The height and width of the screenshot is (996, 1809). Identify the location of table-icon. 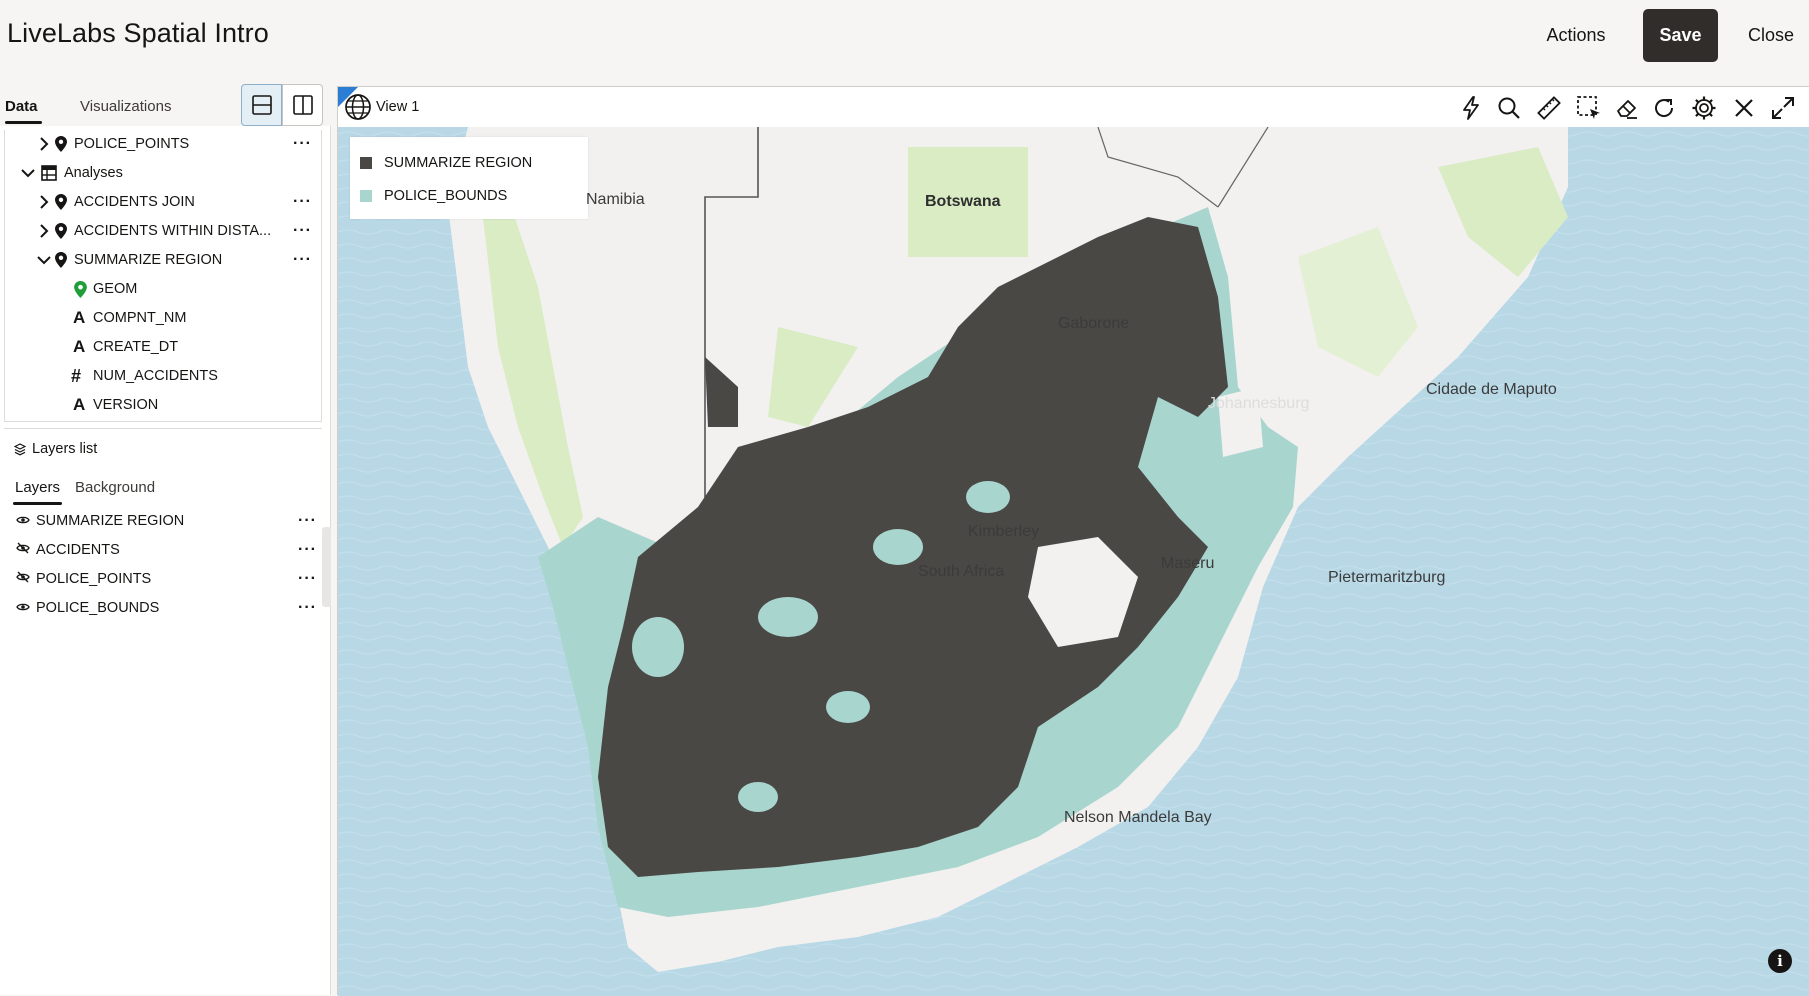
(49, 173).